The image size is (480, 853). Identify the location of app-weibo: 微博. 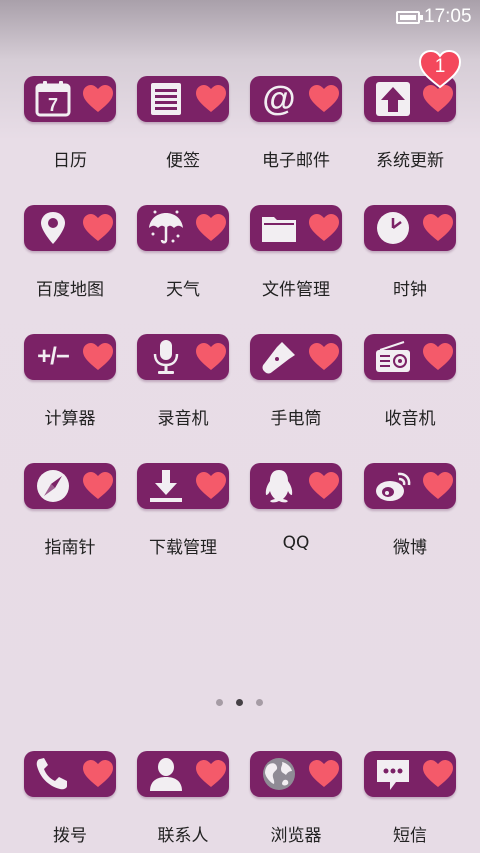
(420, 518).